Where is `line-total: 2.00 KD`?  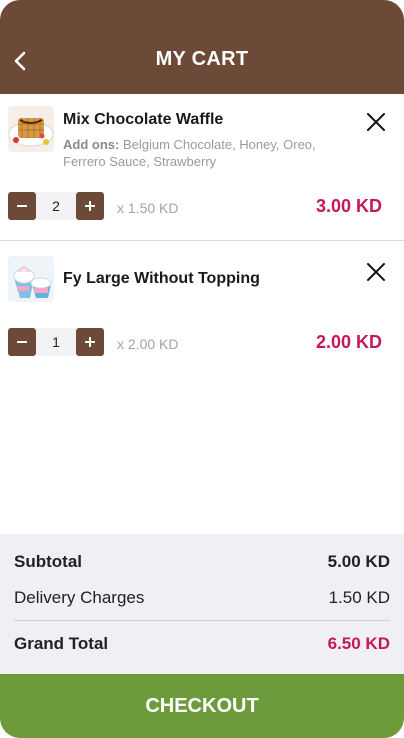
line-total: 2.00 KD is located at coordinates (348, 342).